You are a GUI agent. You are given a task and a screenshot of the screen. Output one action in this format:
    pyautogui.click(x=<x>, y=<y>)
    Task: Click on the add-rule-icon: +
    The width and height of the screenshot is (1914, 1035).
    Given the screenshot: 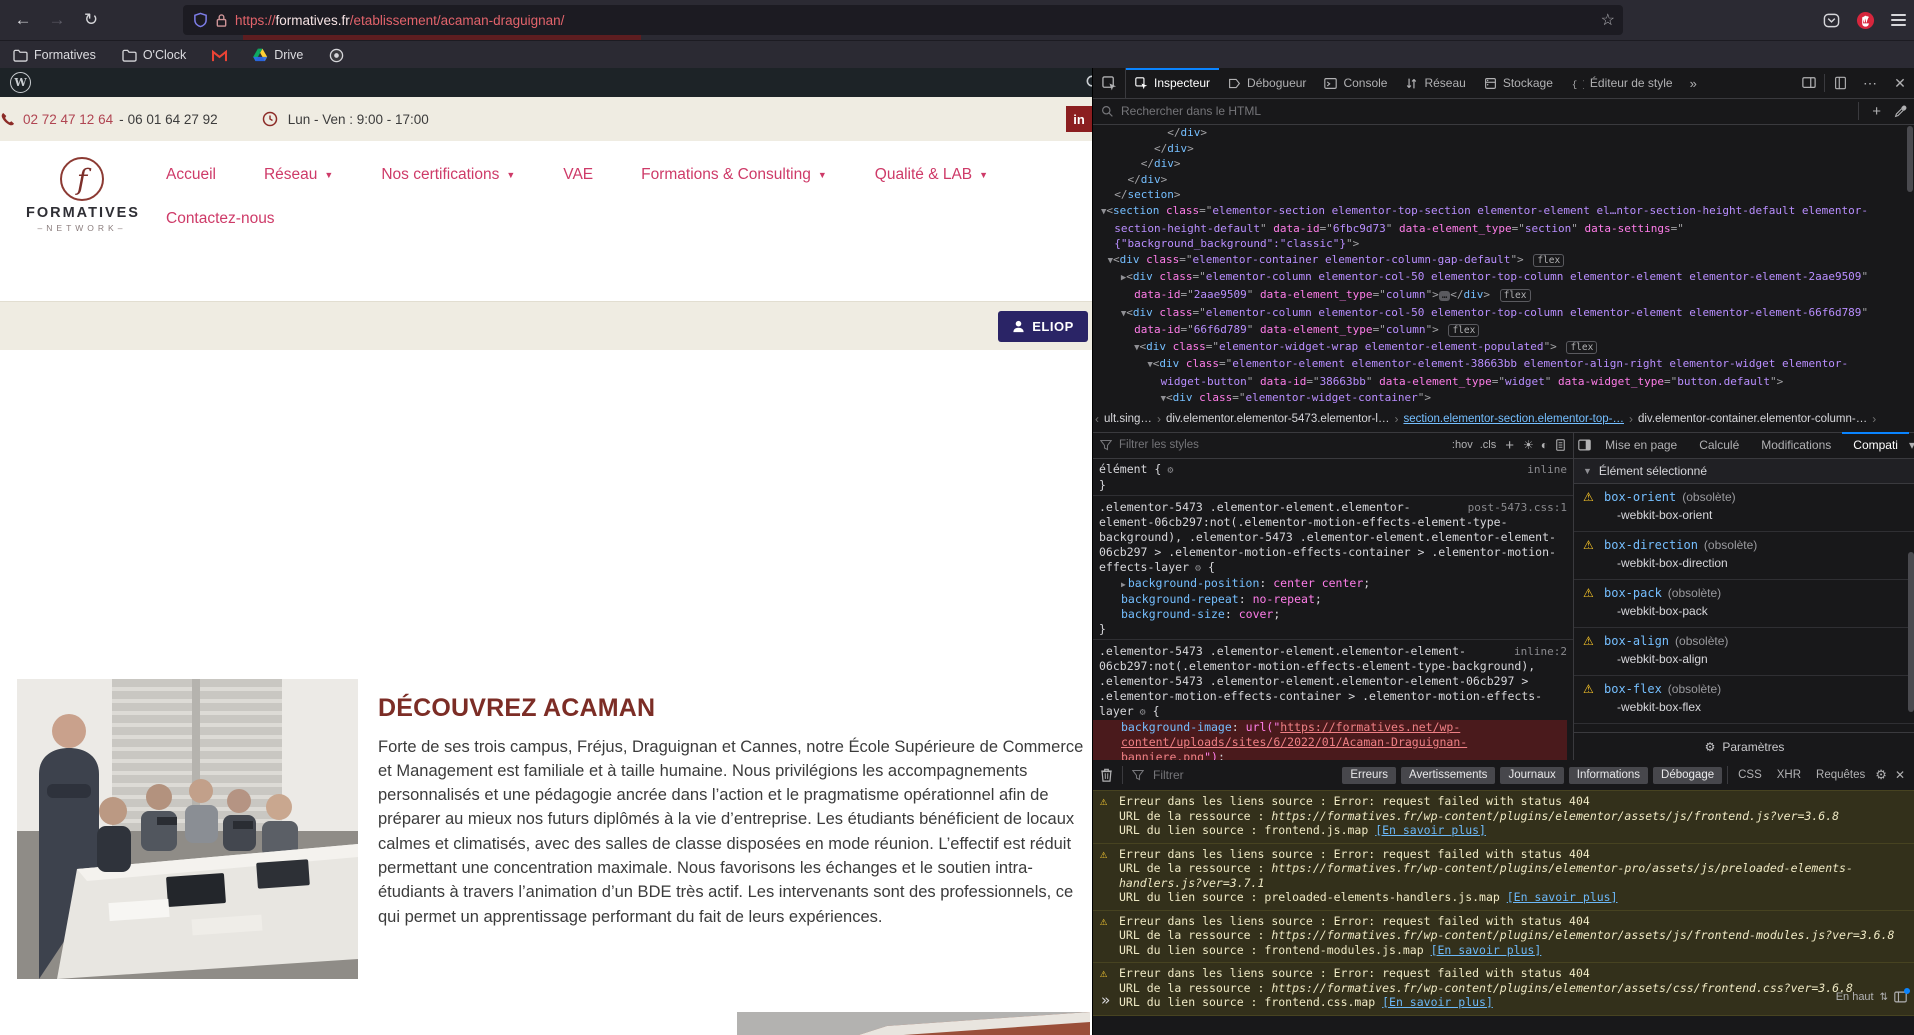 What is the action you would take?
    pyautogui.click(x=1509, y=445)
    